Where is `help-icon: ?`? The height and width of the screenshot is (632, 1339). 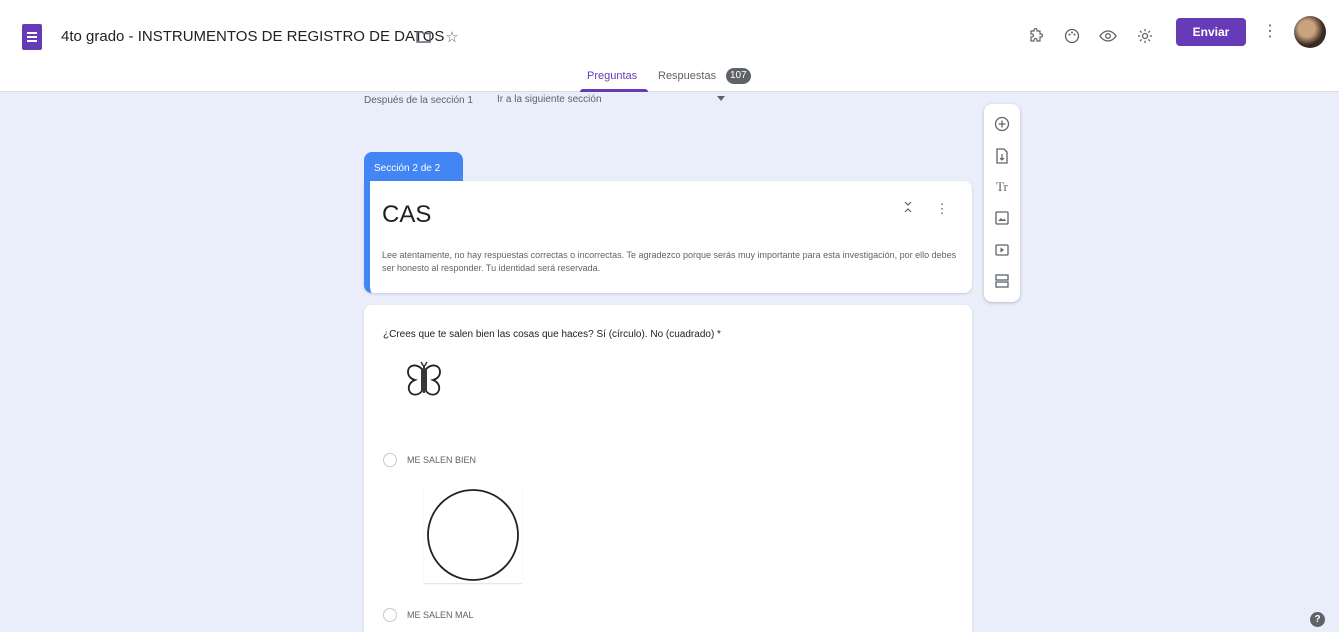
help-icon: ? is located at coordinates (1317, 619).